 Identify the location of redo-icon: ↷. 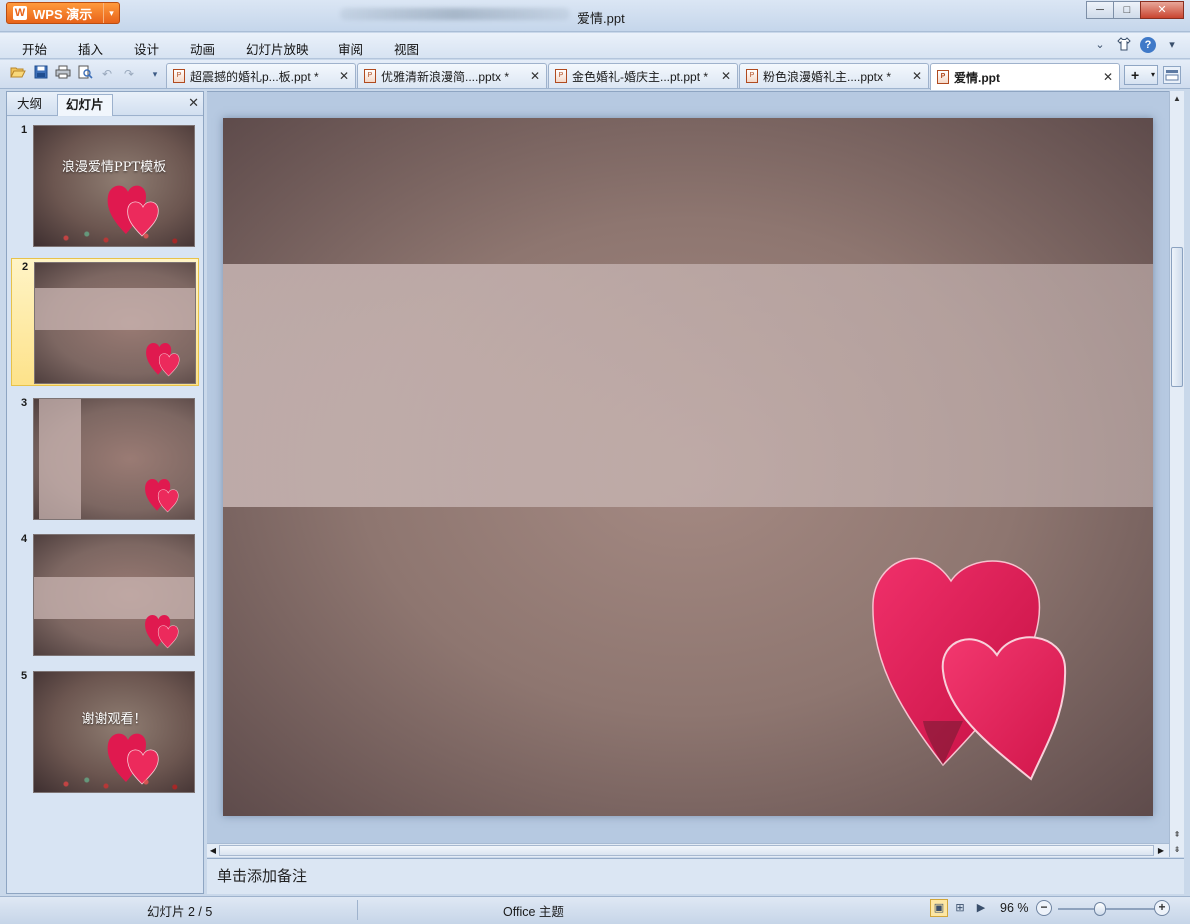
(129, 74).